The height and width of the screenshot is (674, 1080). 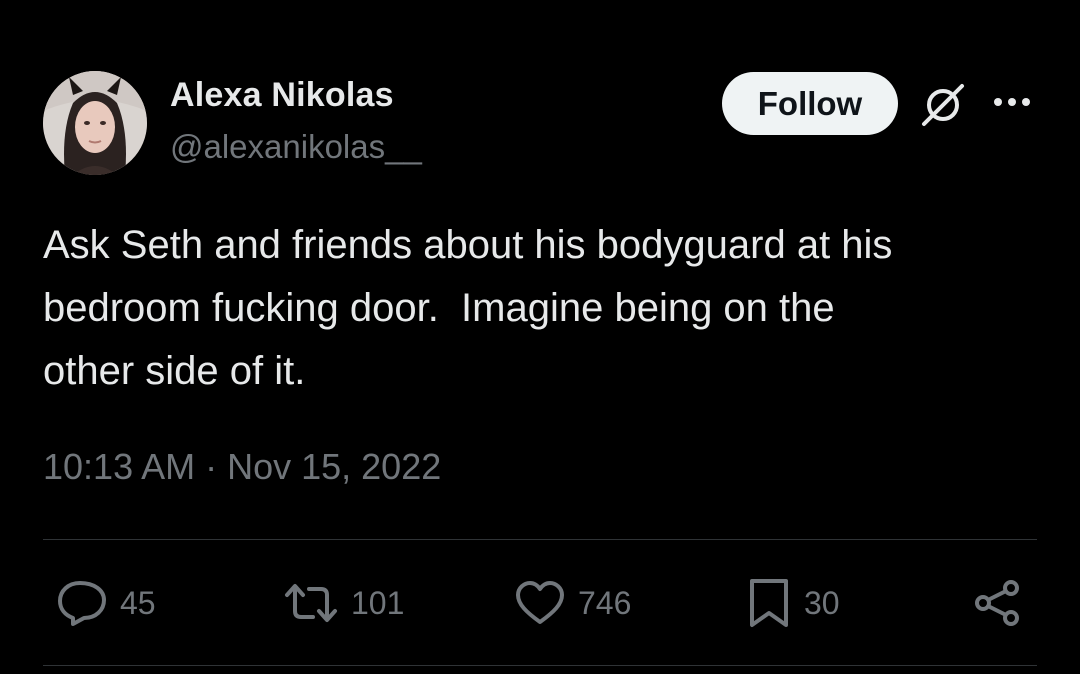 What do you see at coordinates (822, 602) in the screenshot?
I see `bookmark-count: 30` at bounding box center [822, 602].